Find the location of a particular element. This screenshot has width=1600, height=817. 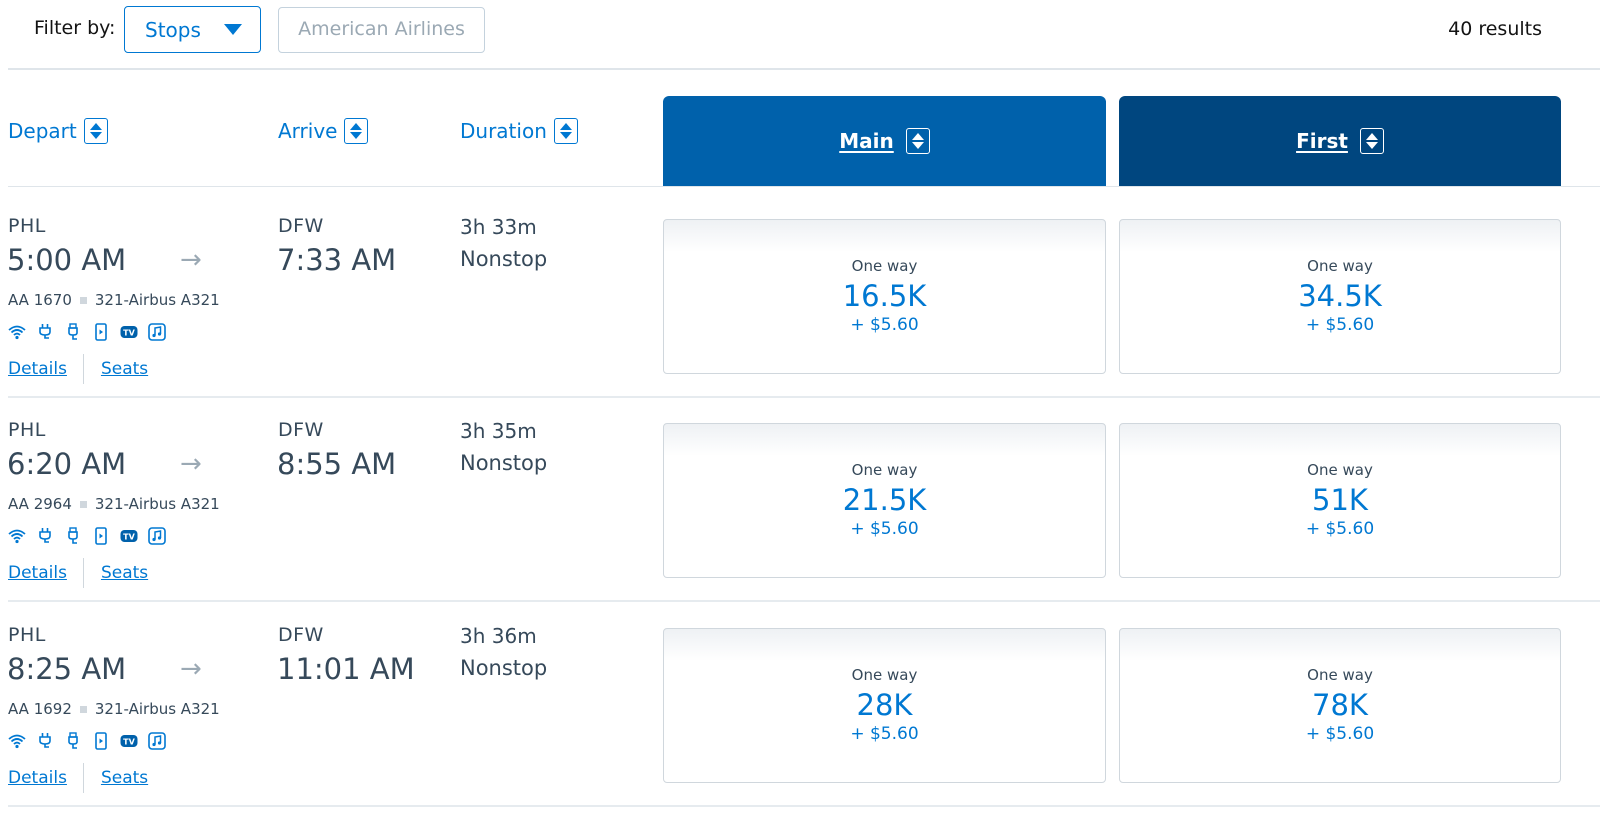

fare-miles: 51K is located at coordinates (1340, 500).